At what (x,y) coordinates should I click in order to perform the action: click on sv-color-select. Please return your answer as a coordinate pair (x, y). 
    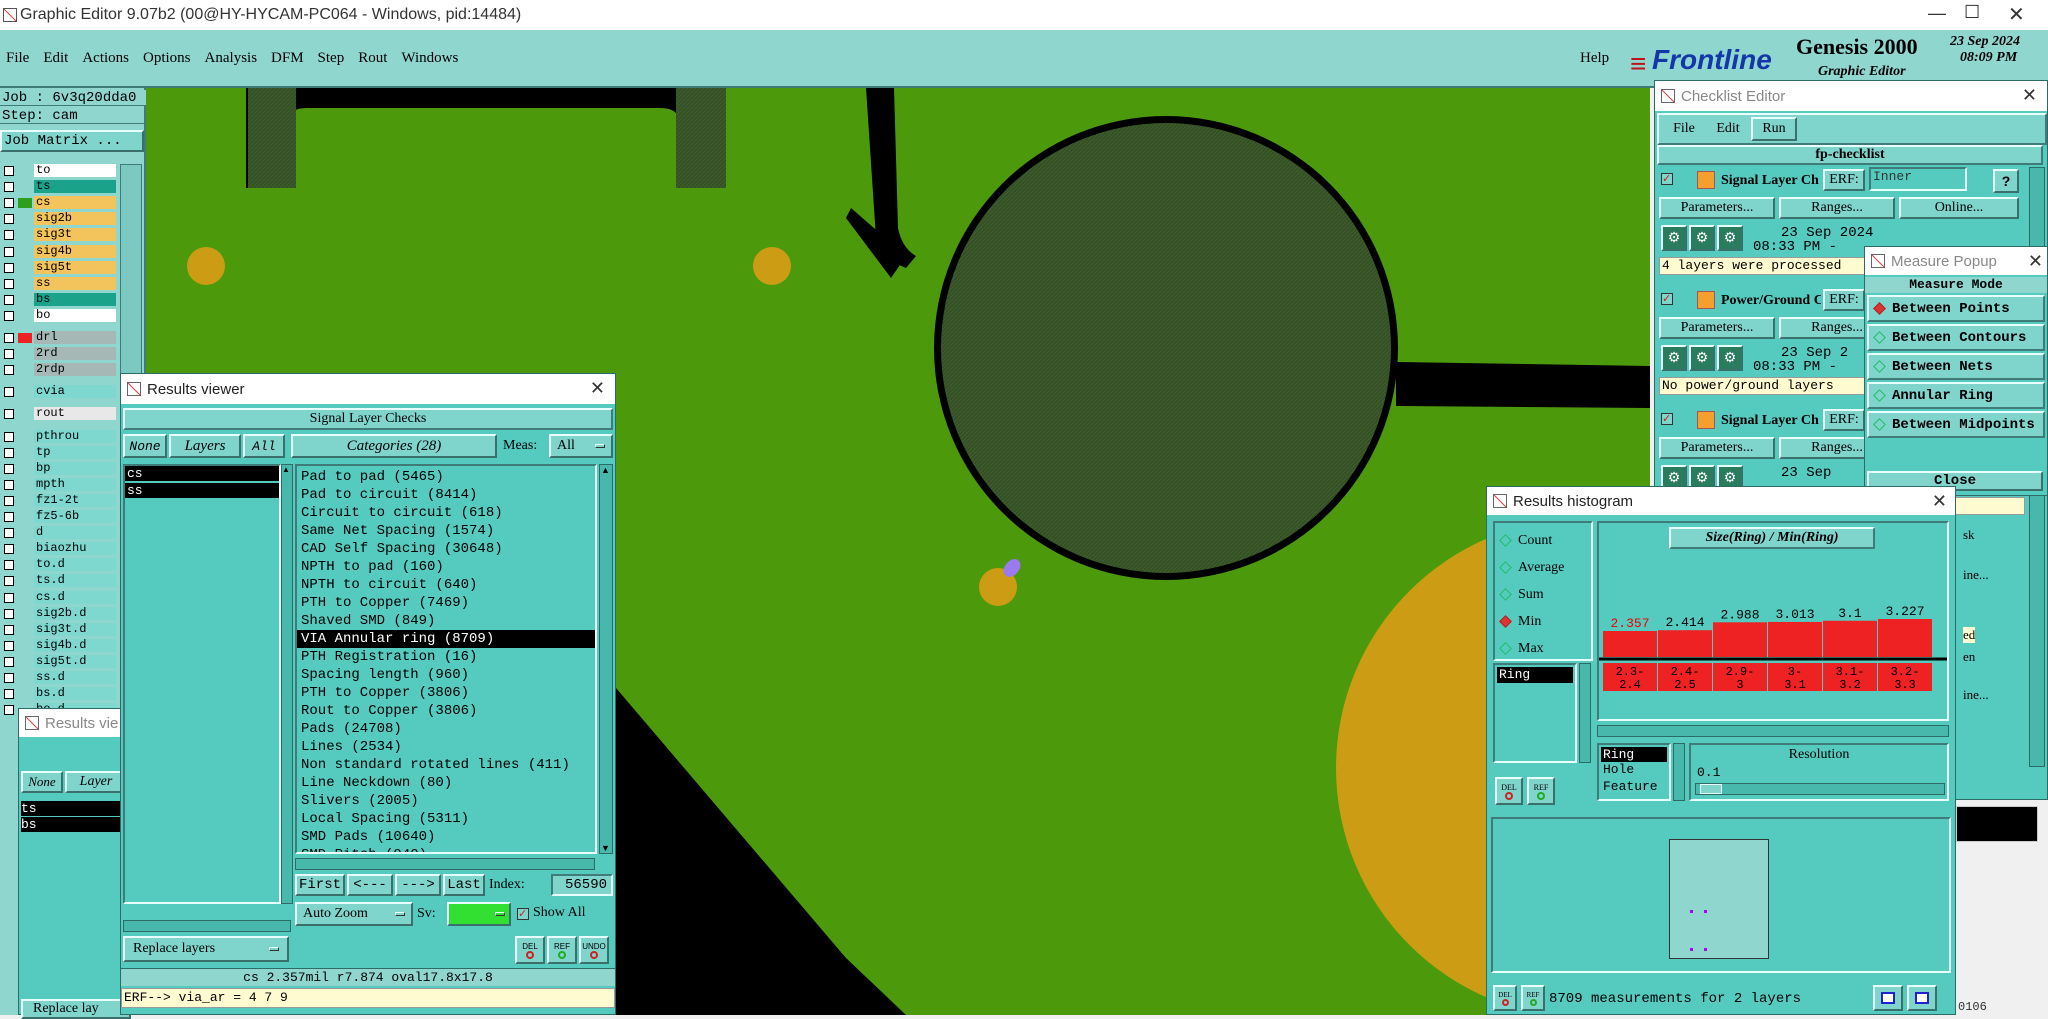
    Looking at the image, I should click on (479, 914).